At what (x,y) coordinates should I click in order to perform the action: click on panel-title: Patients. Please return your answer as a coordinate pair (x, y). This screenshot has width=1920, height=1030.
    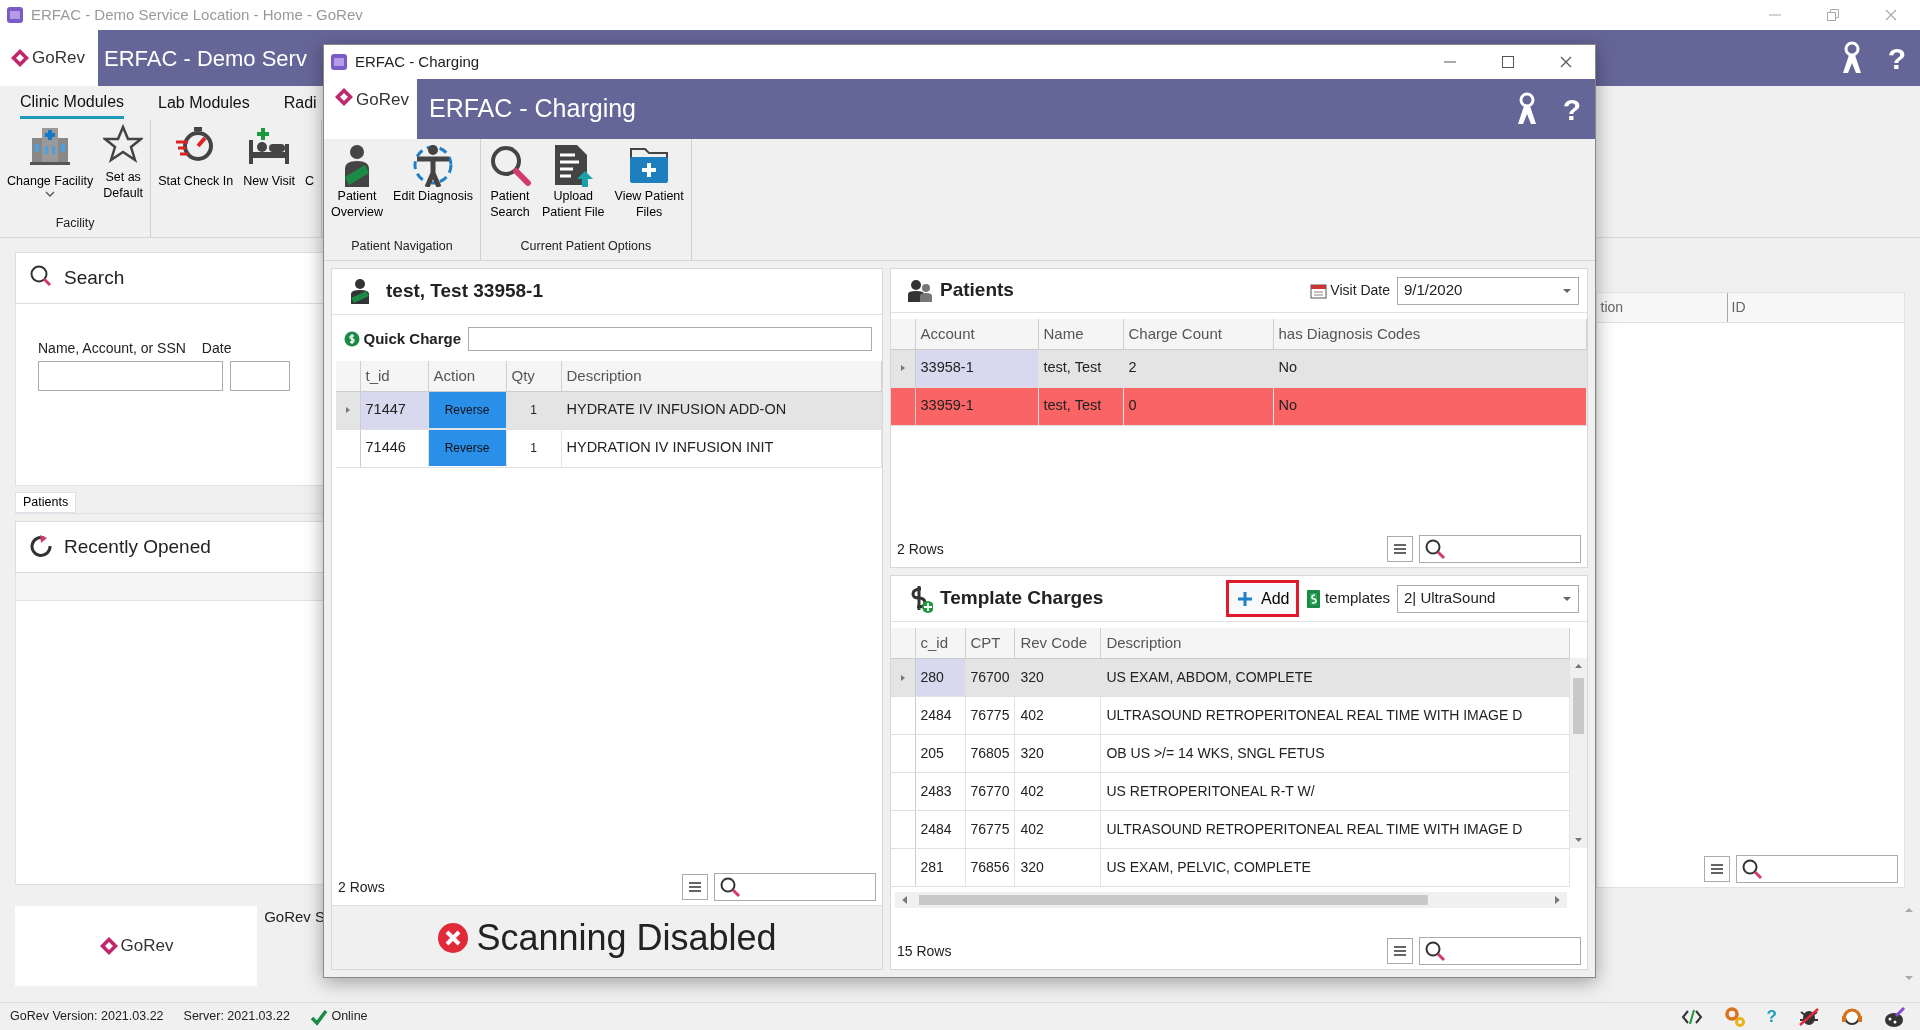
    Looking at the image, I should click on (977, 290).